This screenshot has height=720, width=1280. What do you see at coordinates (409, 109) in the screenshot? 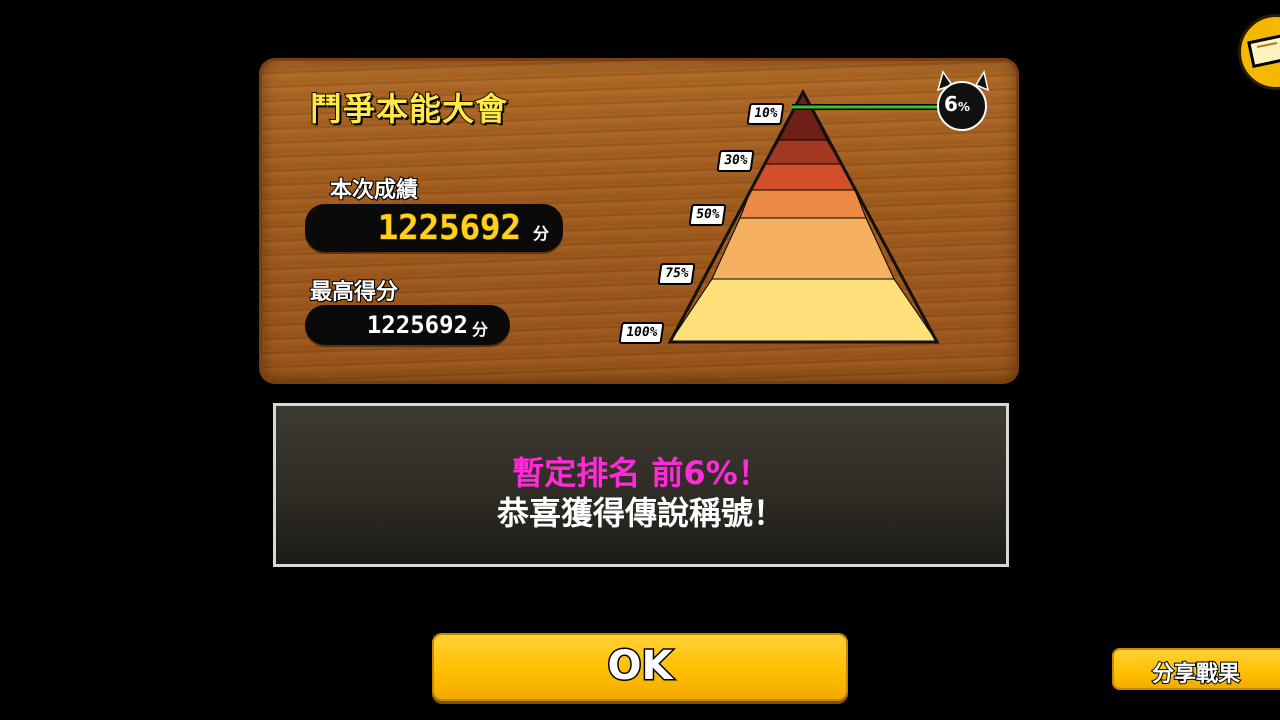
I see `event-title: 鬥爭本能大會` at bounding box center [409, 109].